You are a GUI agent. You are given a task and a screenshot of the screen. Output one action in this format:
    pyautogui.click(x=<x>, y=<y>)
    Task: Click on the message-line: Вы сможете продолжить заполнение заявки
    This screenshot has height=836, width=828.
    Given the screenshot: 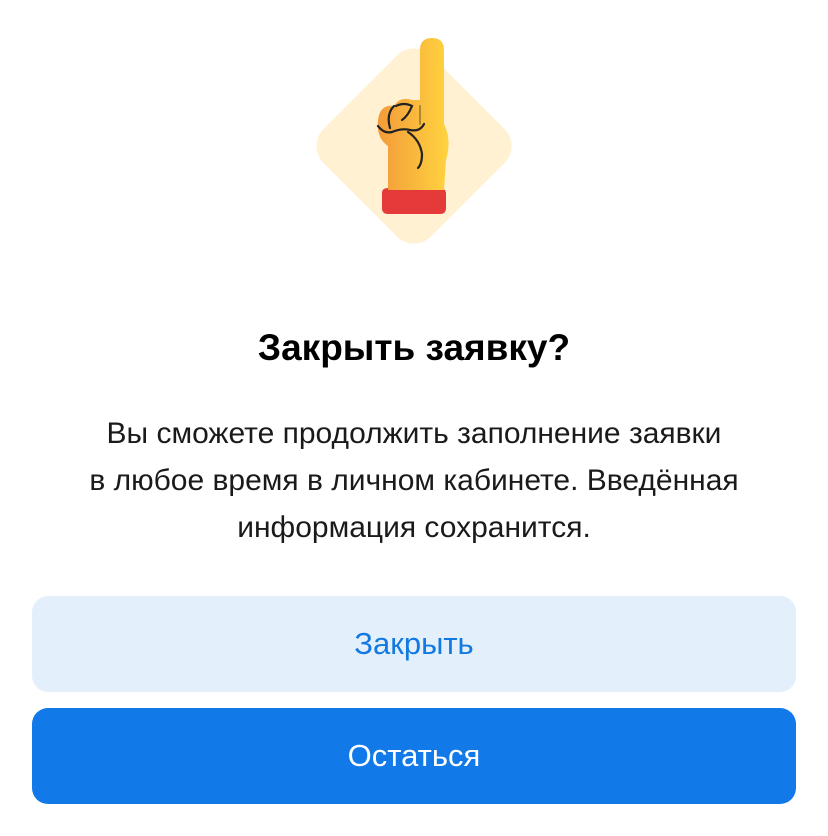 What is the action you would take?
    pyautogui.click(x=414, y=433)
    